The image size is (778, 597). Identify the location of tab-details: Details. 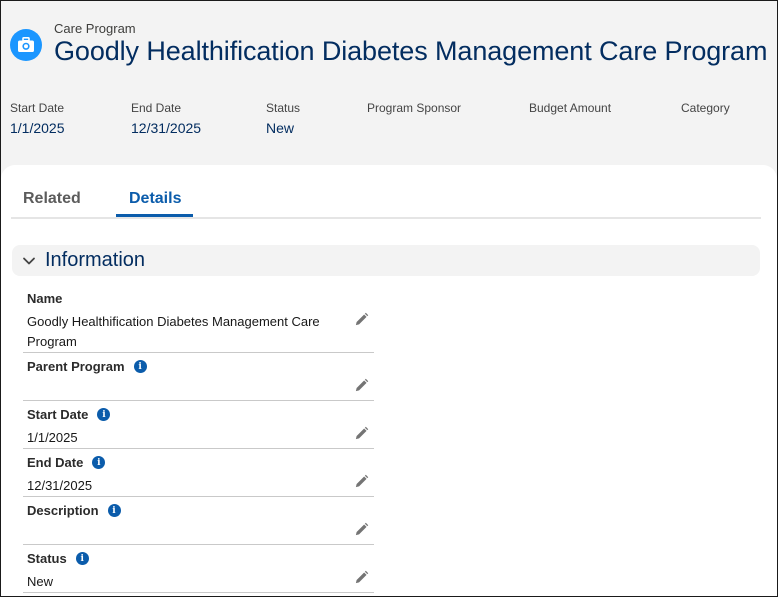
(155, 199).